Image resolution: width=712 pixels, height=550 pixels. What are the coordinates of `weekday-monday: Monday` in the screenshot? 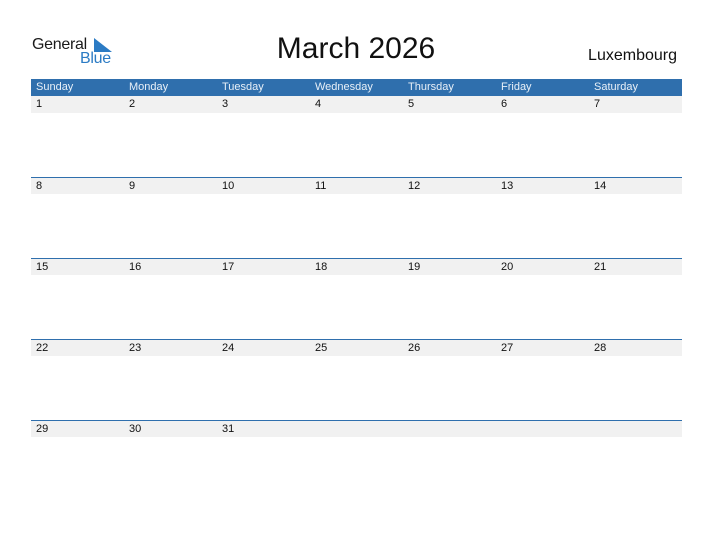 It's located at (149, 87).